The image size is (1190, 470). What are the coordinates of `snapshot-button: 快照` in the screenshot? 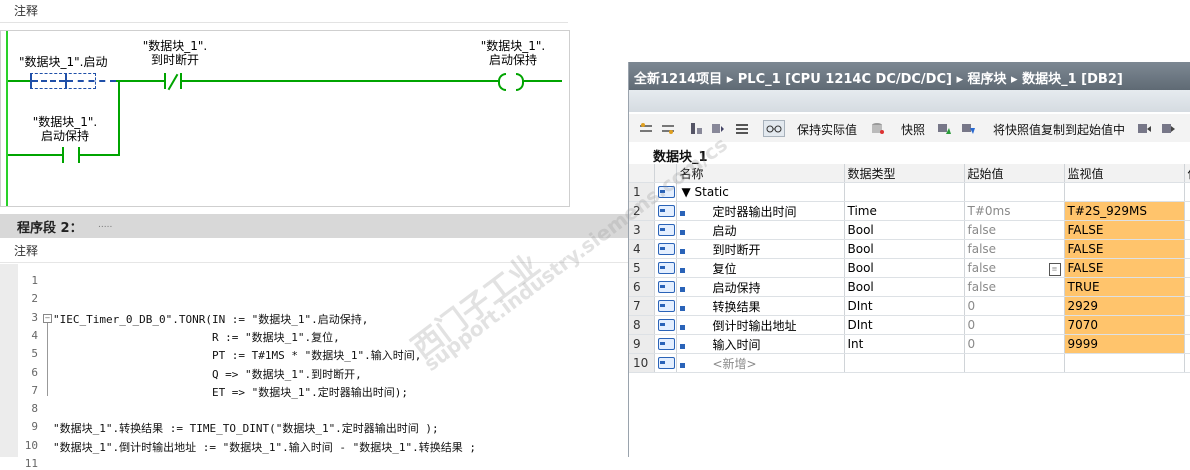 It's located at (913, 129).